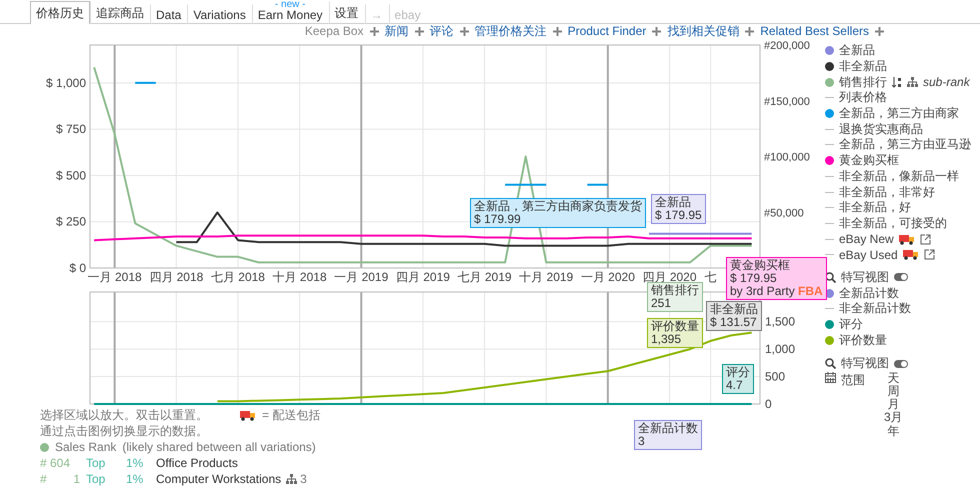 The height and width of the screenshot is (493, 980). What do you see at coordinates (787, 46) in the screenshot?
I see `axis-label: #200,000` at bounding box center [787, 46].